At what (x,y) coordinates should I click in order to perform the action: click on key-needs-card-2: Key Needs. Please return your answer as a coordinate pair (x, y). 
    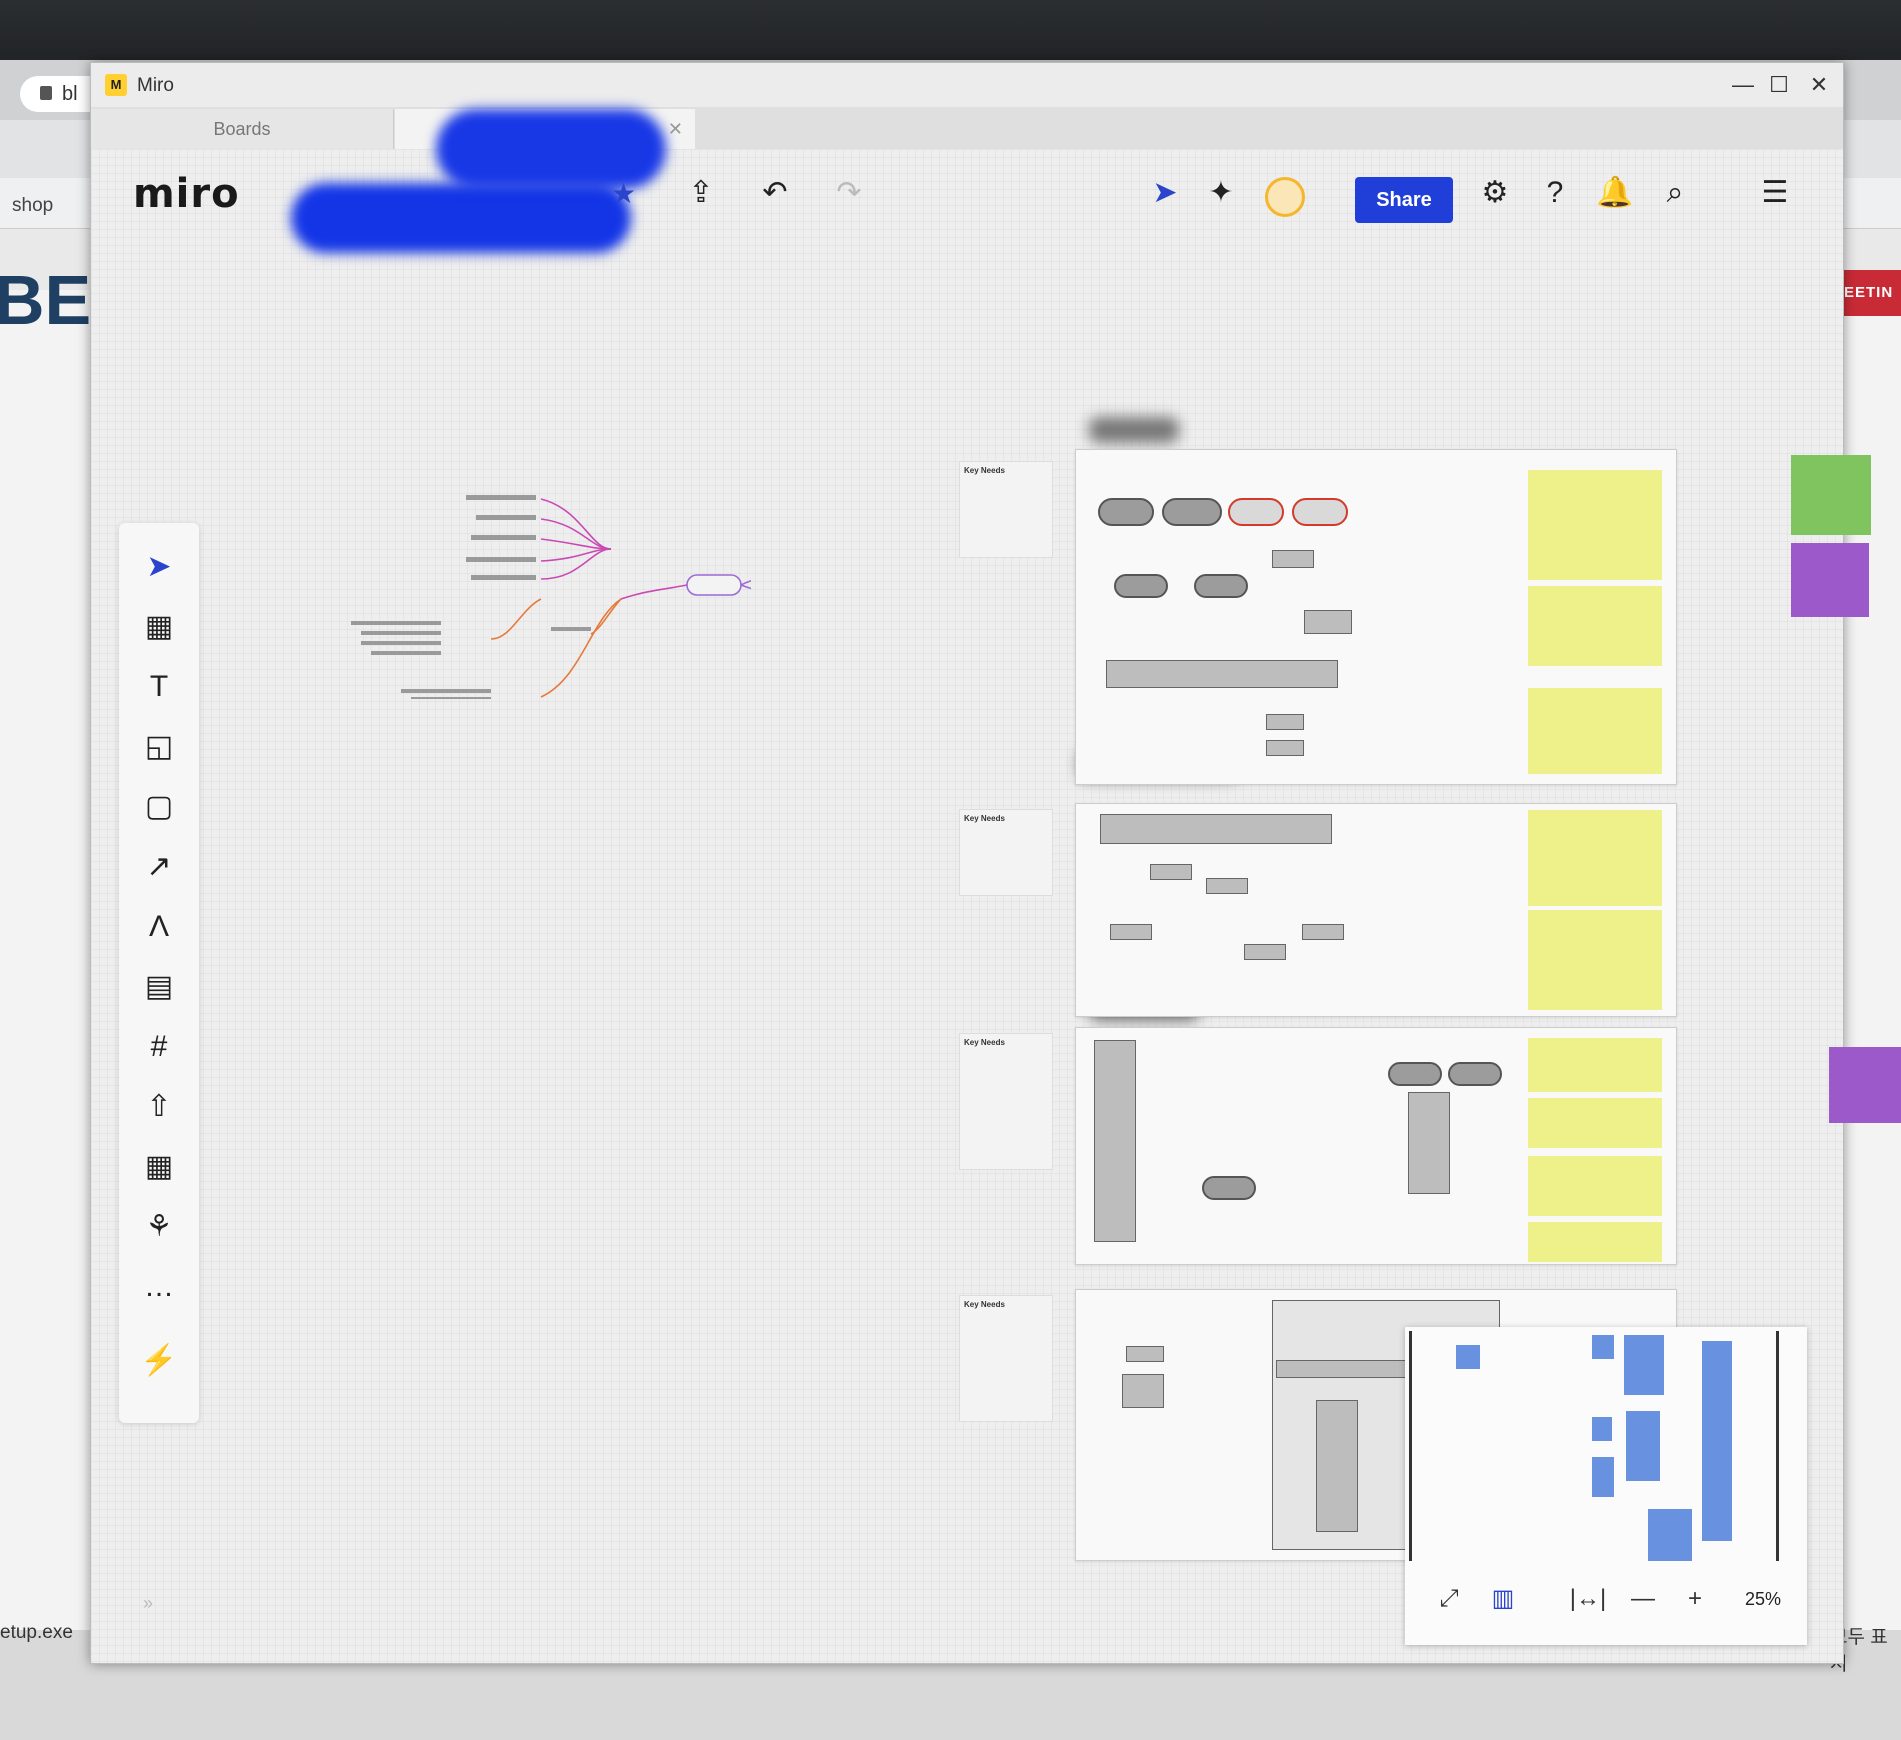
    Looking at the image, I should click on (1006, 852).